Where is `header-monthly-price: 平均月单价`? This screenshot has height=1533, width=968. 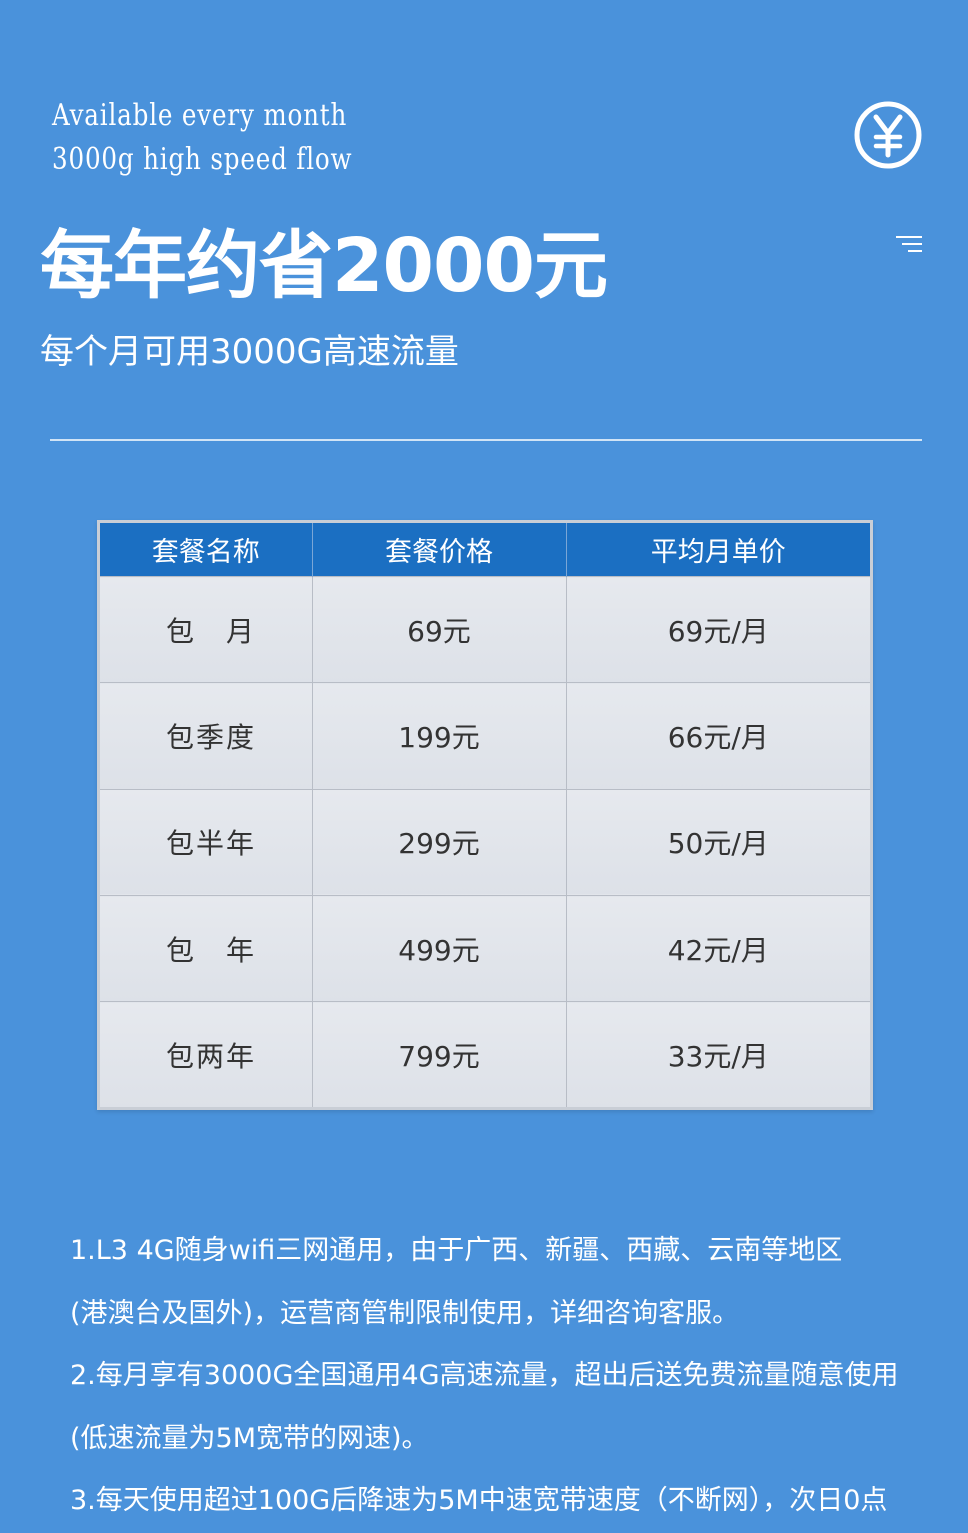 header-monthly-price: 平均月单价 is located at coordinates (718, 550).